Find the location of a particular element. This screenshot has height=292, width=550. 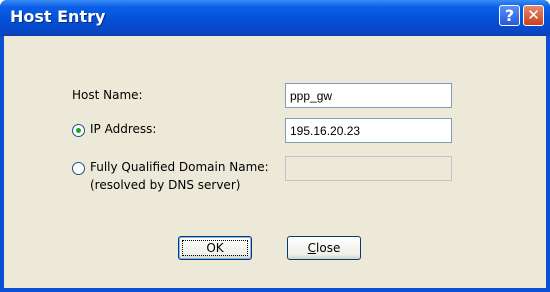

question-icon: ? is located at coordinates (509, 15).